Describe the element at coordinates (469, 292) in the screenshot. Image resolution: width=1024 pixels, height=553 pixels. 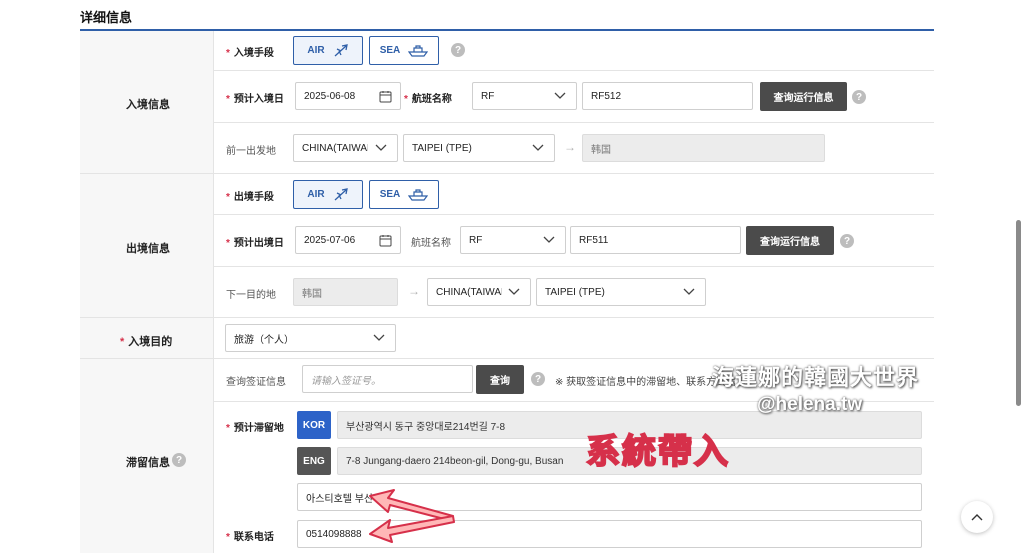
I see `next-country-value: CHINA(TAIWAN)` at that location.